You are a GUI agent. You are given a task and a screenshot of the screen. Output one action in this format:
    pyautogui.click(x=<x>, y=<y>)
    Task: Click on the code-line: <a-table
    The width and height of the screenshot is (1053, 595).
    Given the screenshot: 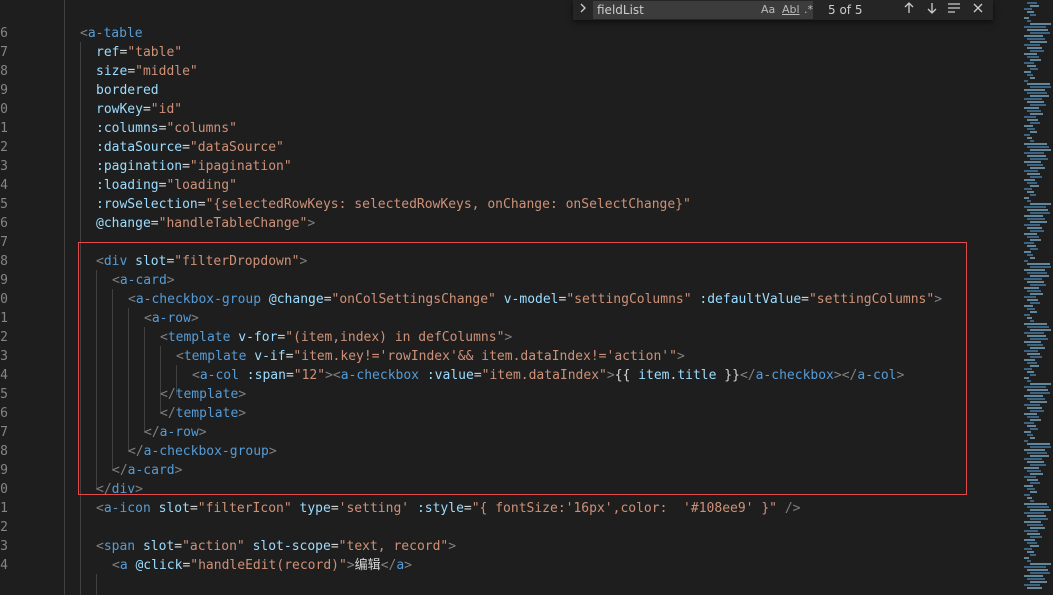 What is the action you would take?
    pyautogui.click(x=111, y=33)
    